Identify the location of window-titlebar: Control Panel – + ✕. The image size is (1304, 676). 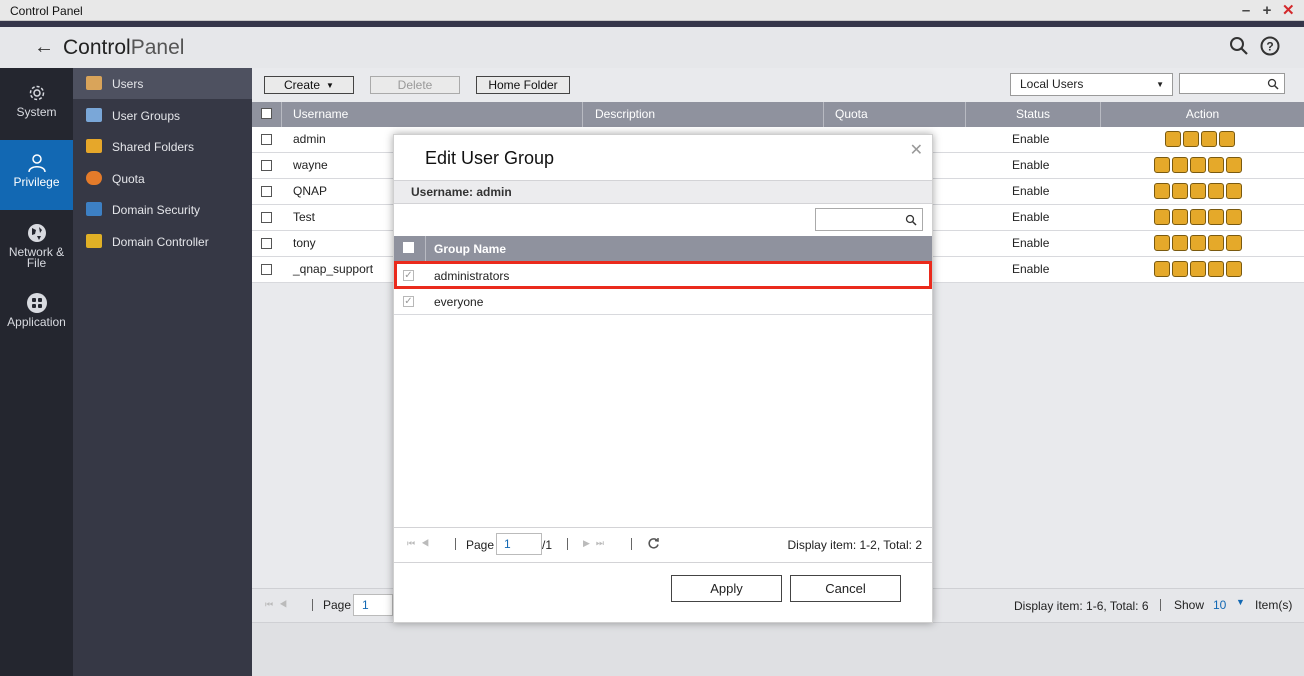
(652, 10).